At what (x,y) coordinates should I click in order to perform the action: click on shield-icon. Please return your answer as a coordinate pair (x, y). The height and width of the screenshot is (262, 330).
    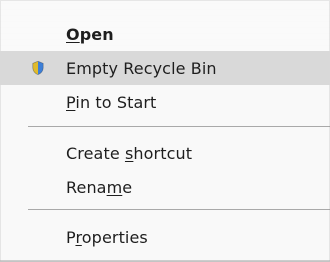
    Looking at the image, I should click on (38, 67).